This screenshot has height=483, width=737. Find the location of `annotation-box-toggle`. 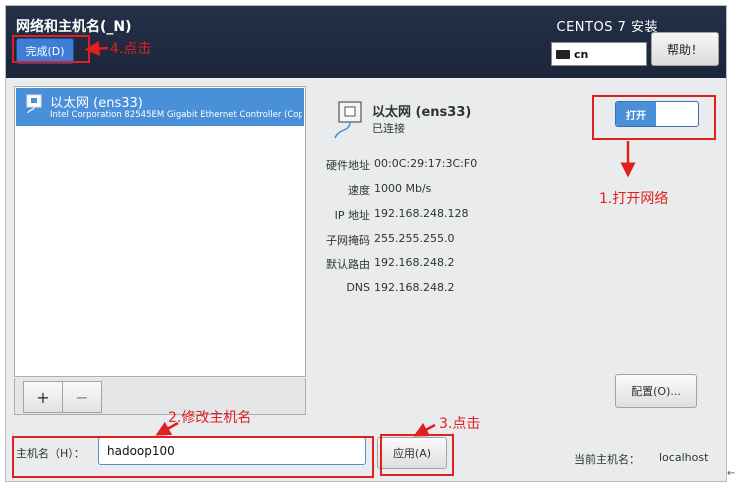

annotation-box-toggle is located at coordinates (654, 117).